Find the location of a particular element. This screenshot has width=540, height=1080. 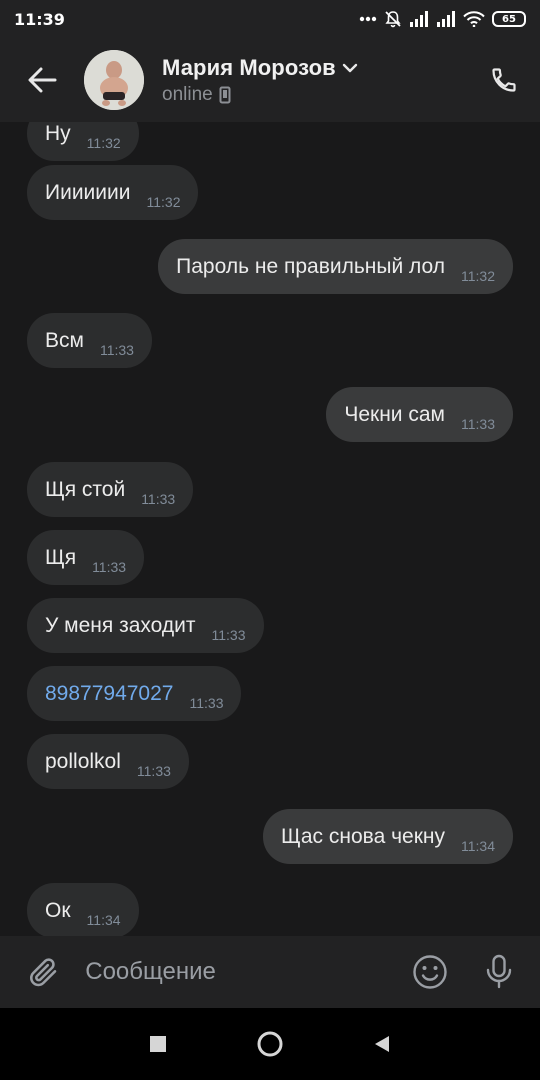

wifi-icon is located at coordinates (474, 19).